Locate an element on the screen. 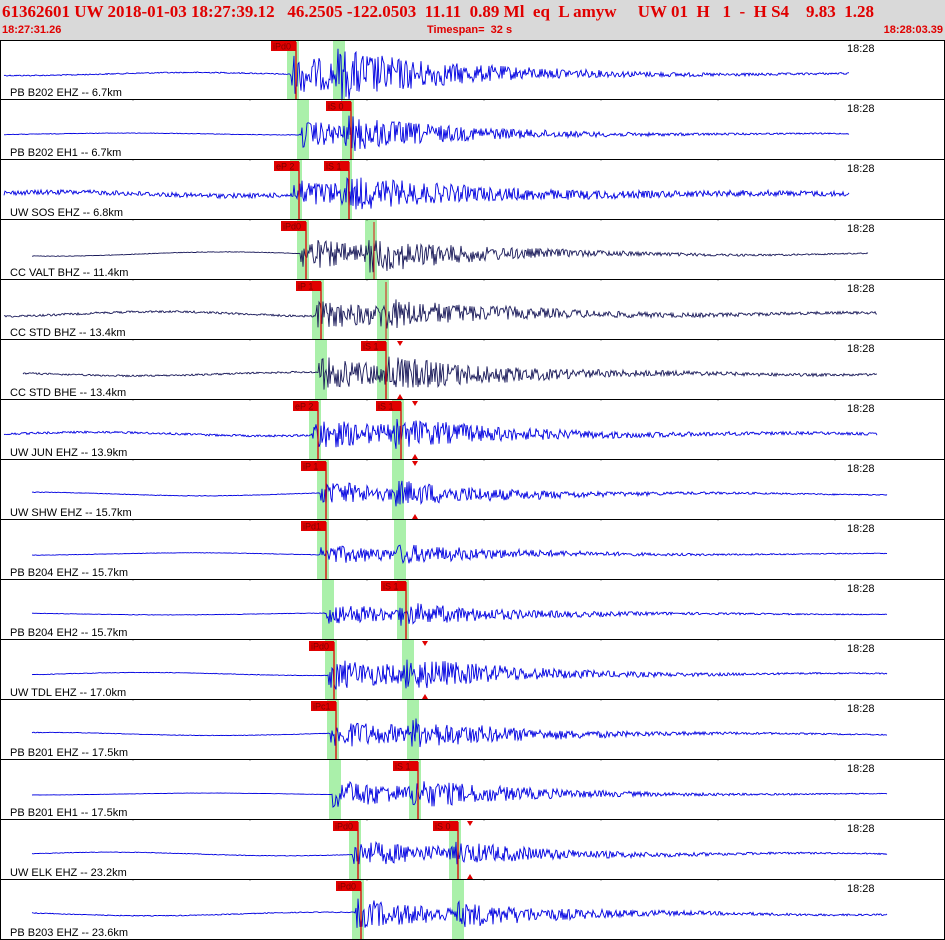 The width and height of the screenshot is (945, 940). trace-row: iP 1 18:28 CC STD BHZ -- 13.4km is located at coordinates (472, 310).